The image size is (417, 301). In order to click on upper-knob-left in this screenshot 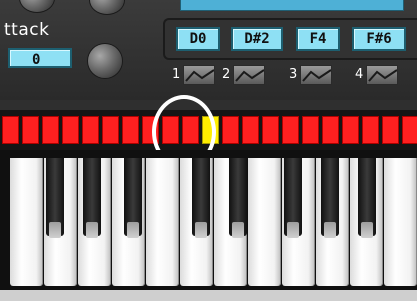, I will do `click(37, 6)`.